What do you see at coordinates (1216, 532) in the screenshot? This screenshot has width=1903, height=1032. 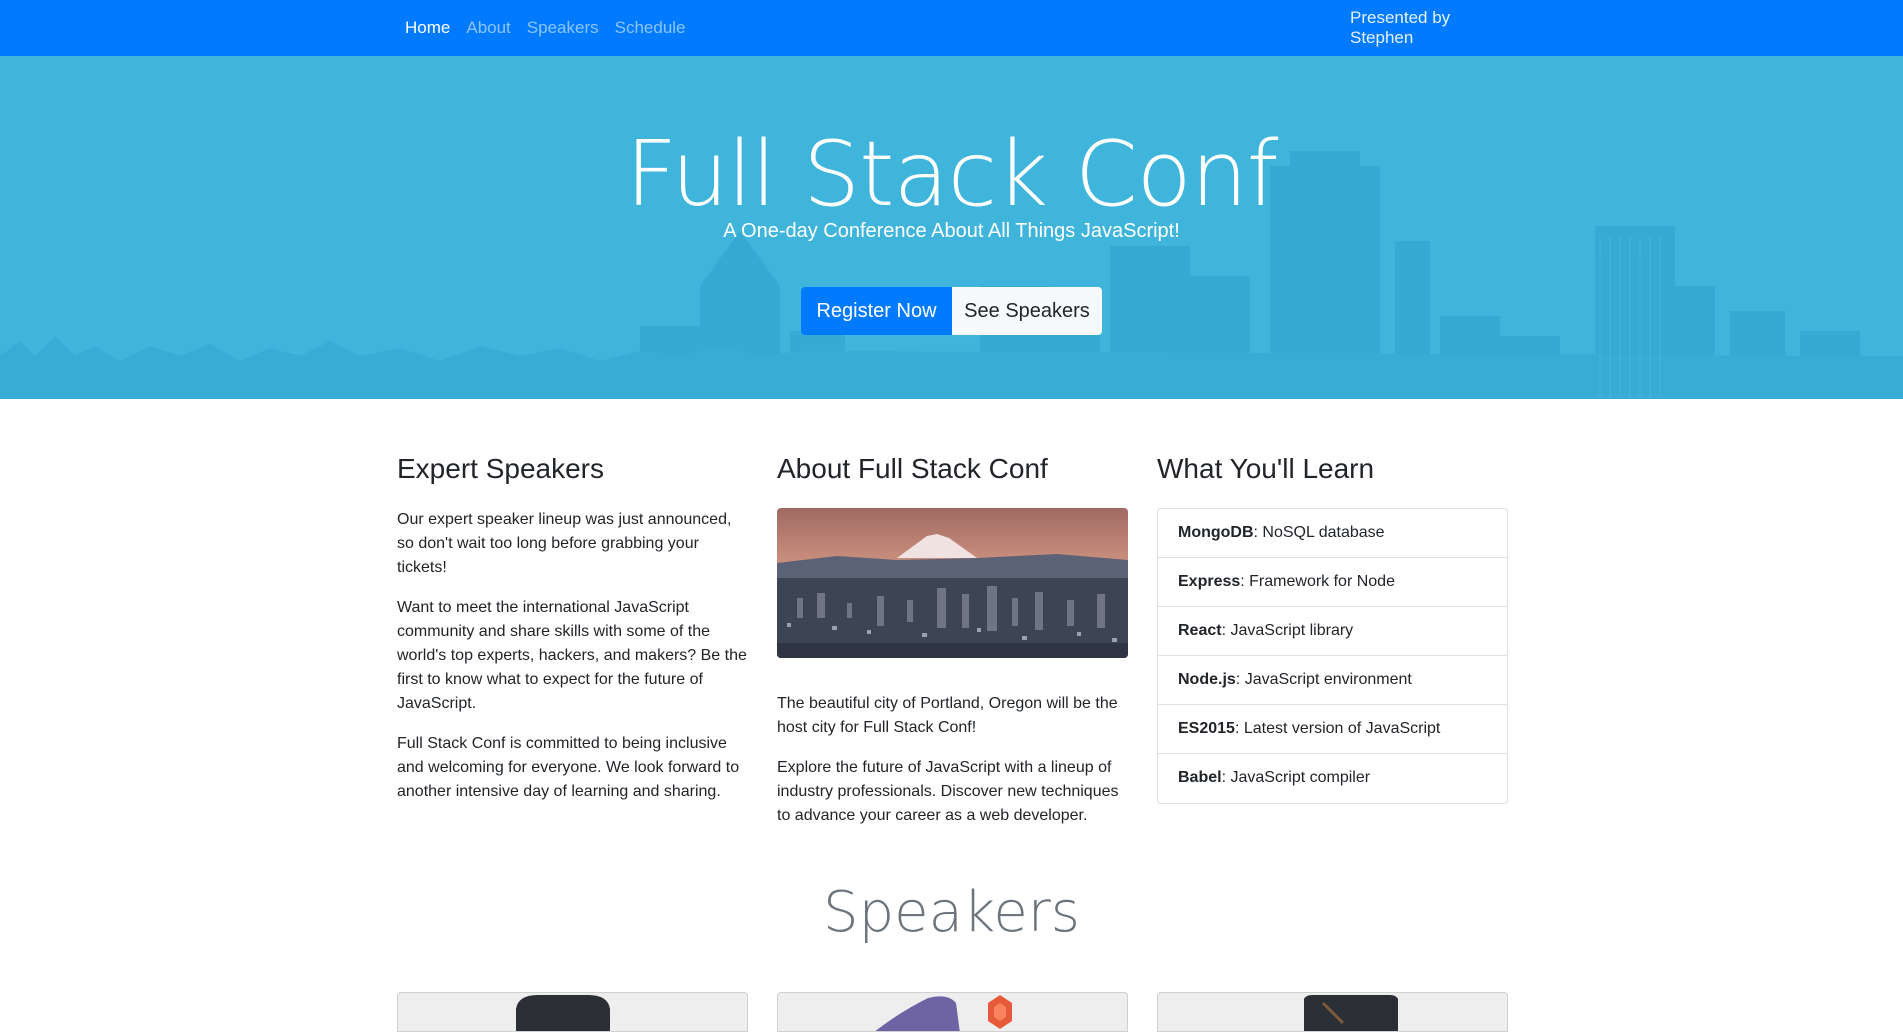 I see `list-item-name: MongoDB` at bounding box center [1216, 532].